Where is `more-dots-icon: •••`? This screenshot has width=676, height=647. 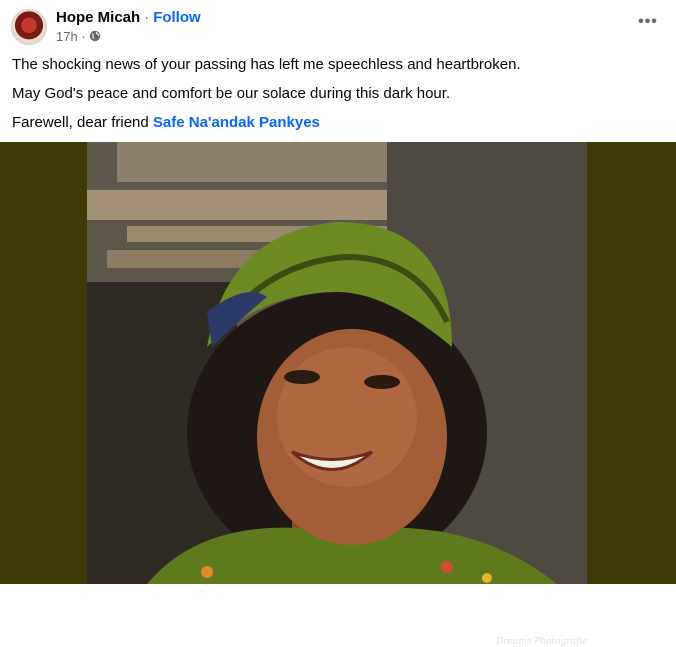
more-dots-icon: ••• is located at coordinates (648, 21).